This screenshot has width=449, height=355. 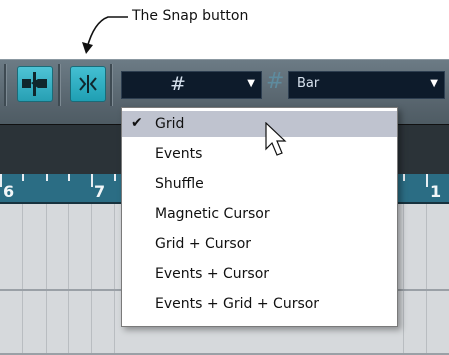 I want to click on snap-on-off-button, so click(x=35, y=84).